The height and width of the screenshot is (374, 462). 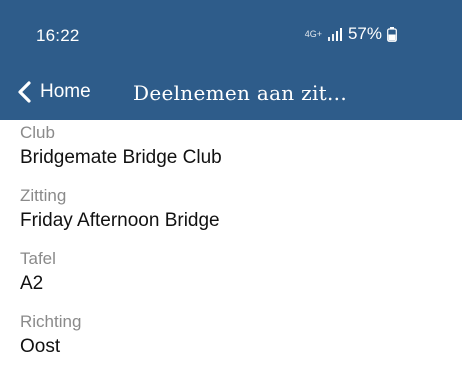 What do you see at coordinates (313, 33) in the screenshot?
I see `network-type: 4G+` at bounding box center [313, 33].